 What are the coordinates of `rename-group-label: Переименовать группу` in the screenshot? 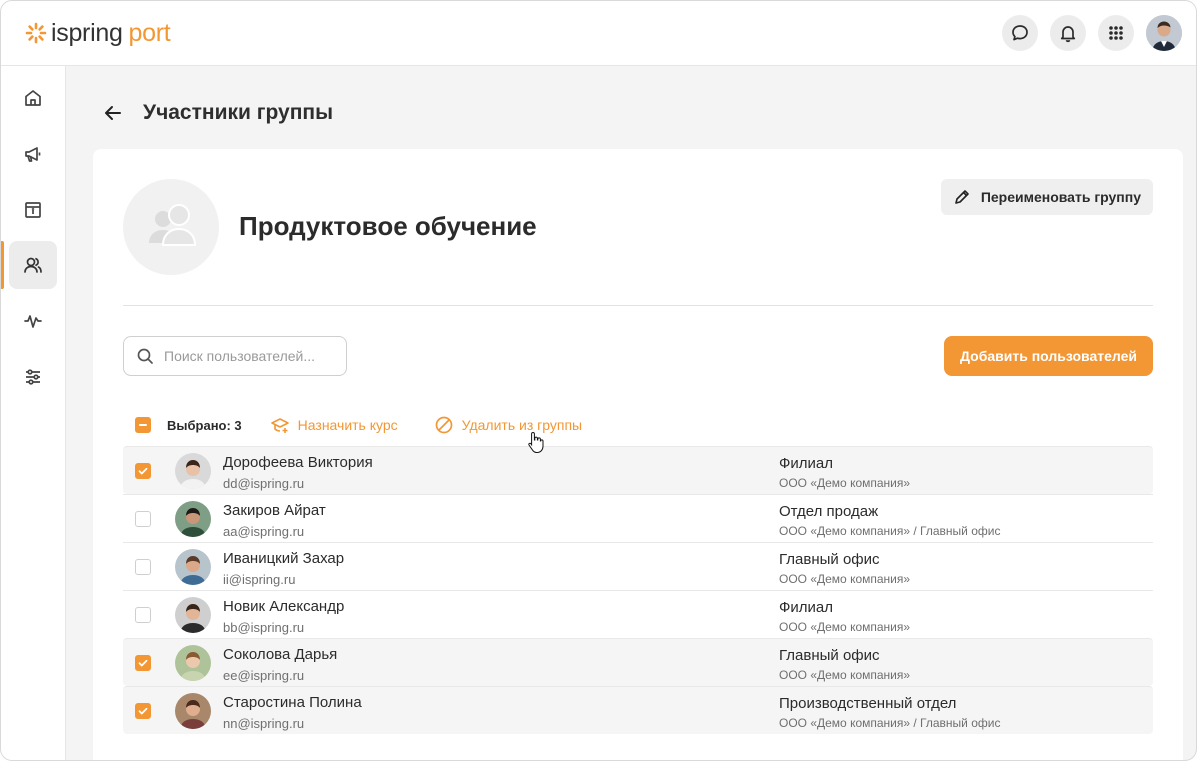 It's located at (1060, 197).